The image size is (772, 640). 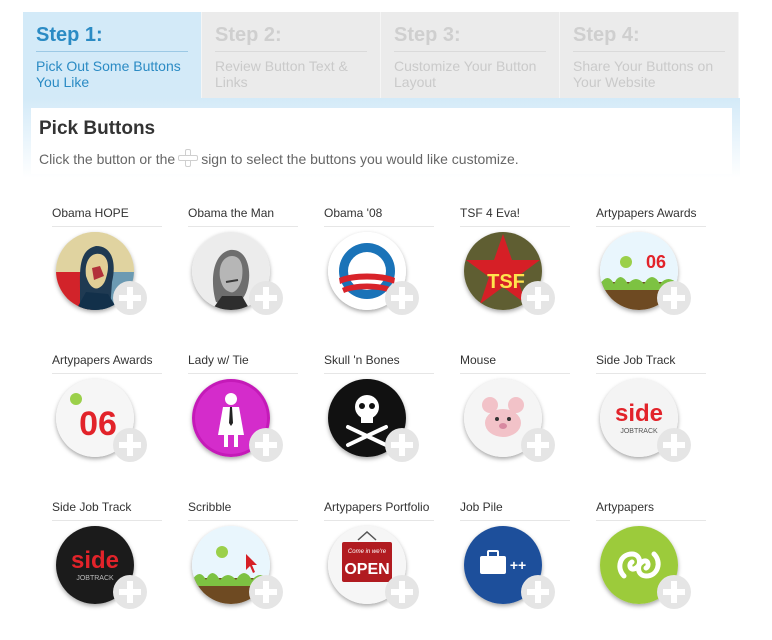 What do you see at coordinates (107, 276) in the screenshot?
I see `button-item: Obama HOPE` at bounding box center [107, 276].